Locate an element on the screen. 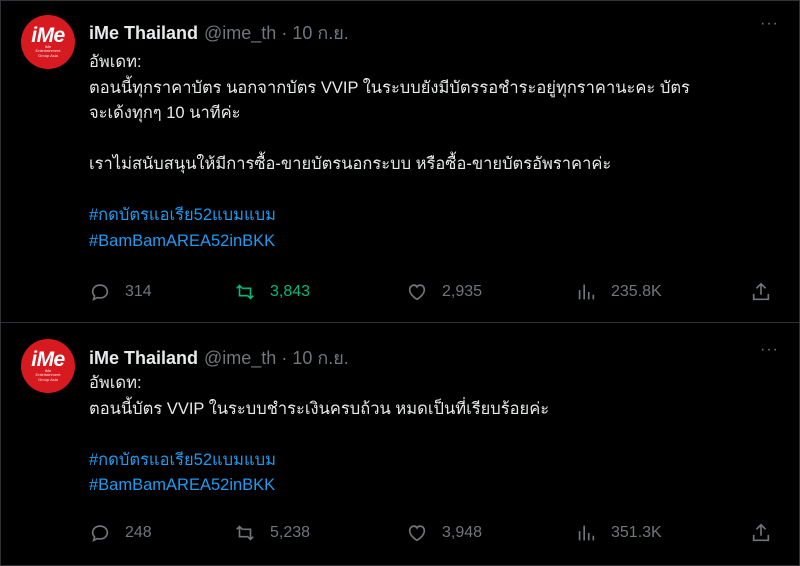 This screenshot has height=566, width=800. views-button: 235.8K is located at coordinates (618, 292).